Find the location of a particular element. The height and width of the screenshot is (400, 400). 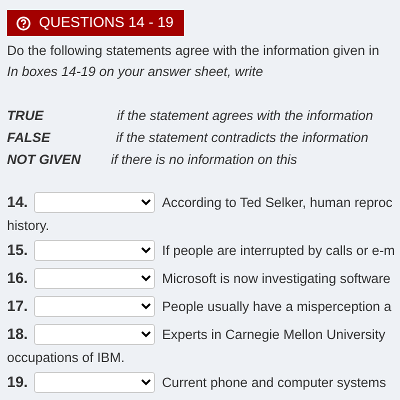

instruction-text: Do the following statements agree with the information given in is located at coordinates (193, 50).